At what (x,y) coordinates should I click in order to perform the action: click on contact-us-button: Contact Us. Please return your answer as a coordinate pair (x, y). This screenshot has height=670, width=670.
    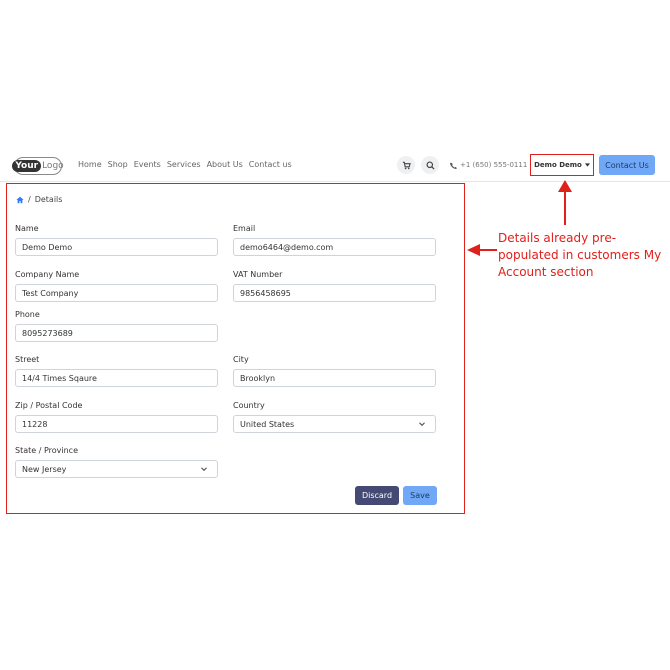
    Looking at the image, I should click on (627, 165).